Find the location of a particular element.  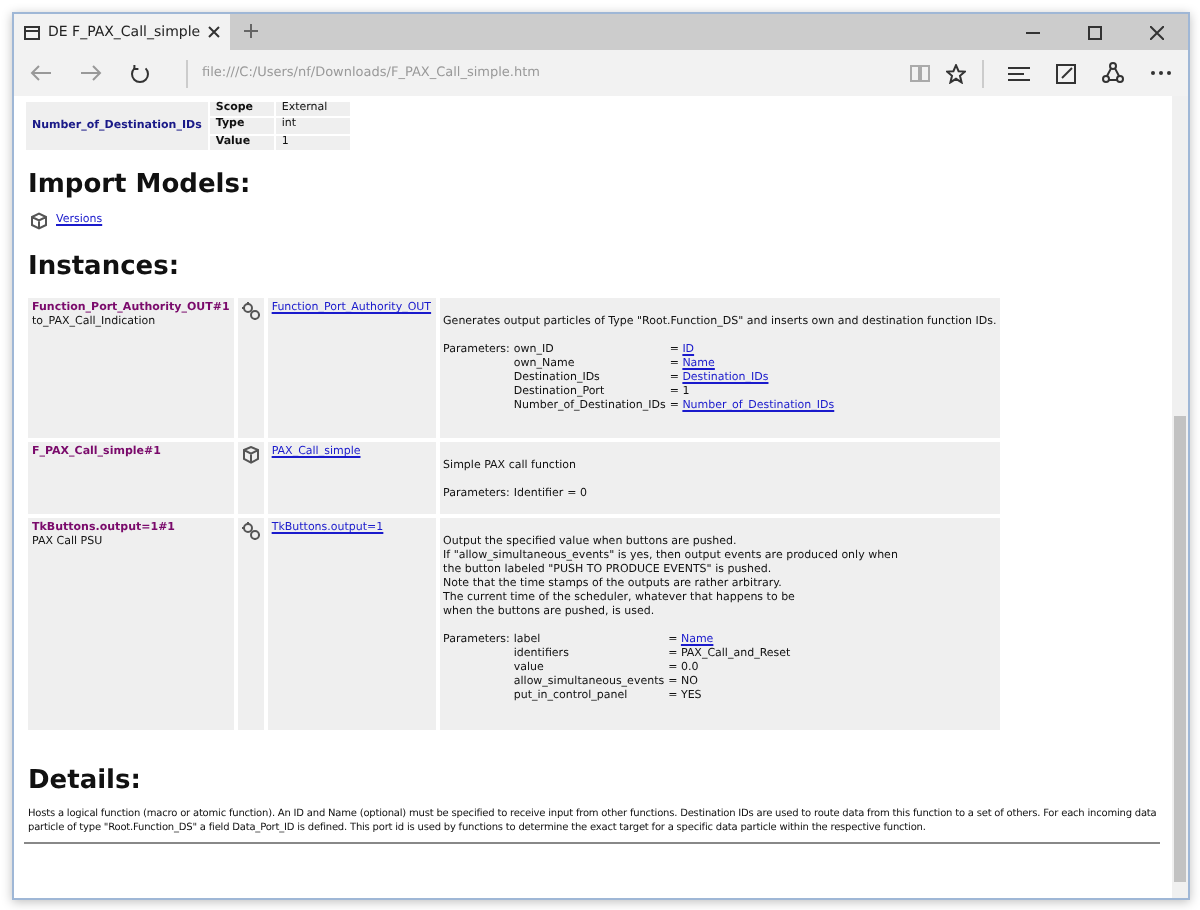

page-icon is located at coordinates (32, 32).